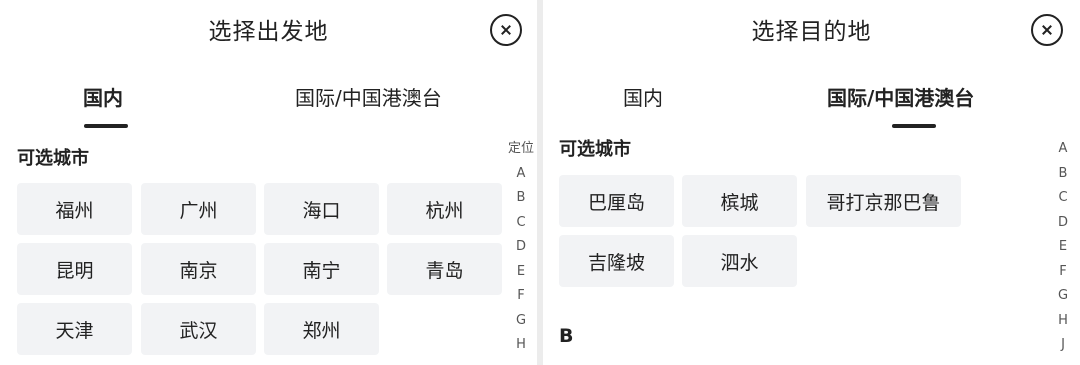 This screenshot has width=1080, height=365. What do you see at coordinates (739, 261) in the screenshot?
I see `city-chip-surabaya: 泗水` at bounding box center [739, 261].